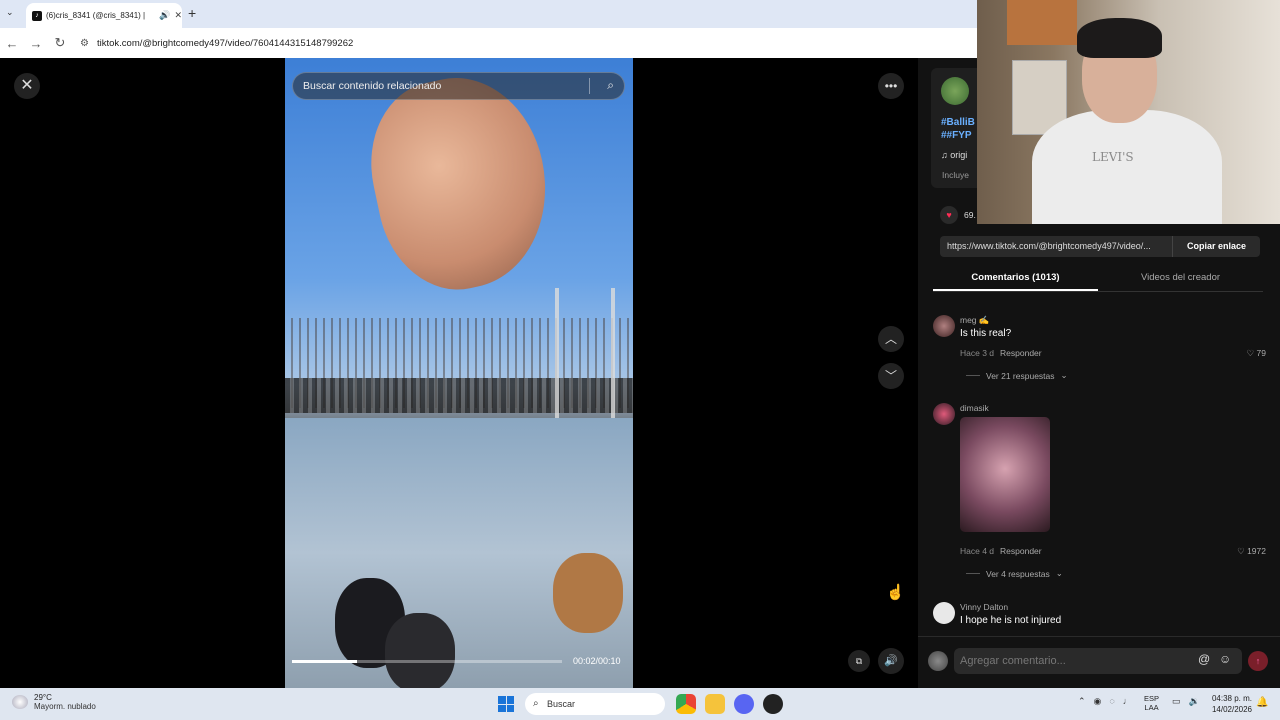 This screenshot has width=1280, height=720. Describe the element at coordinates (84, 43) in the screenshot. I see `site-info-icon: ⚙` at that location.